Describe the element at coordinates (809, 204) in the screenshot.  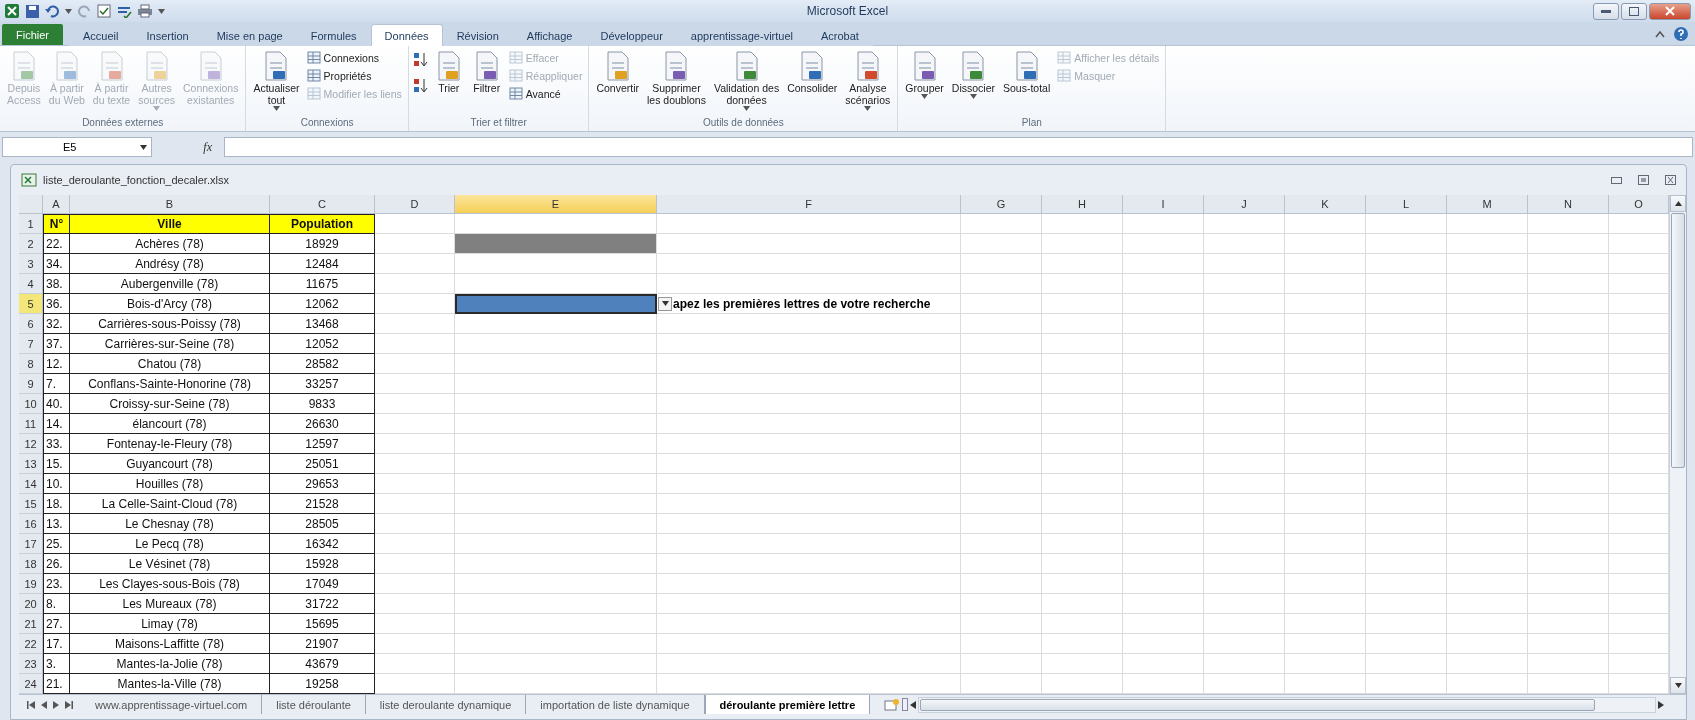
I see `column-header: F` at that location.